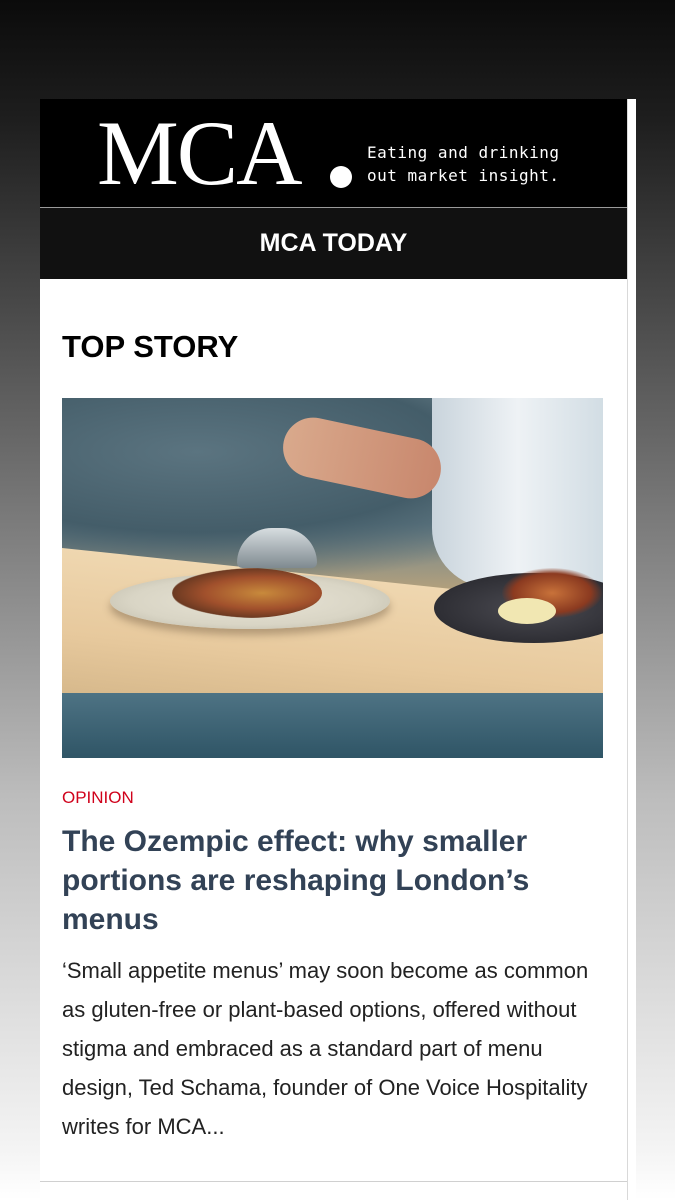 The height and width of the screenshot is (1200, 675). Describe the element at coordinates (98, 798) in the screenshot. I see `article-category: OPINION` at that location.